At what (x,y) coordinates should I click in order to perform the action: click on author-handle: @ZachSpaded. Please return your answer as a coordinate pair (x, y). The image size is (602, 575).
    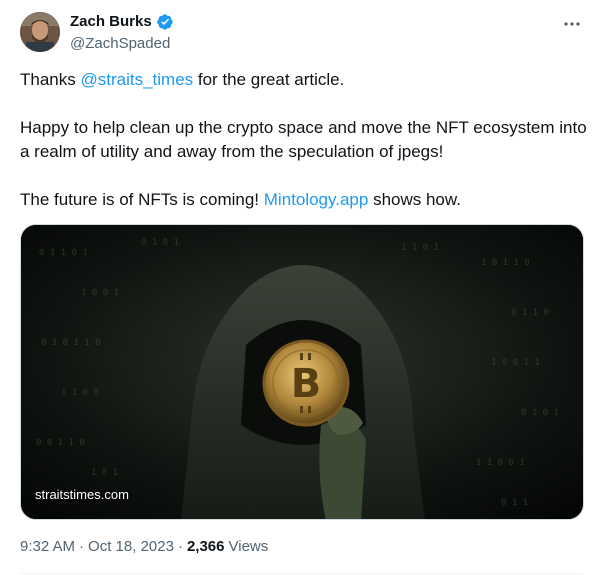
    Looking at the image, I should click on (120, 44).